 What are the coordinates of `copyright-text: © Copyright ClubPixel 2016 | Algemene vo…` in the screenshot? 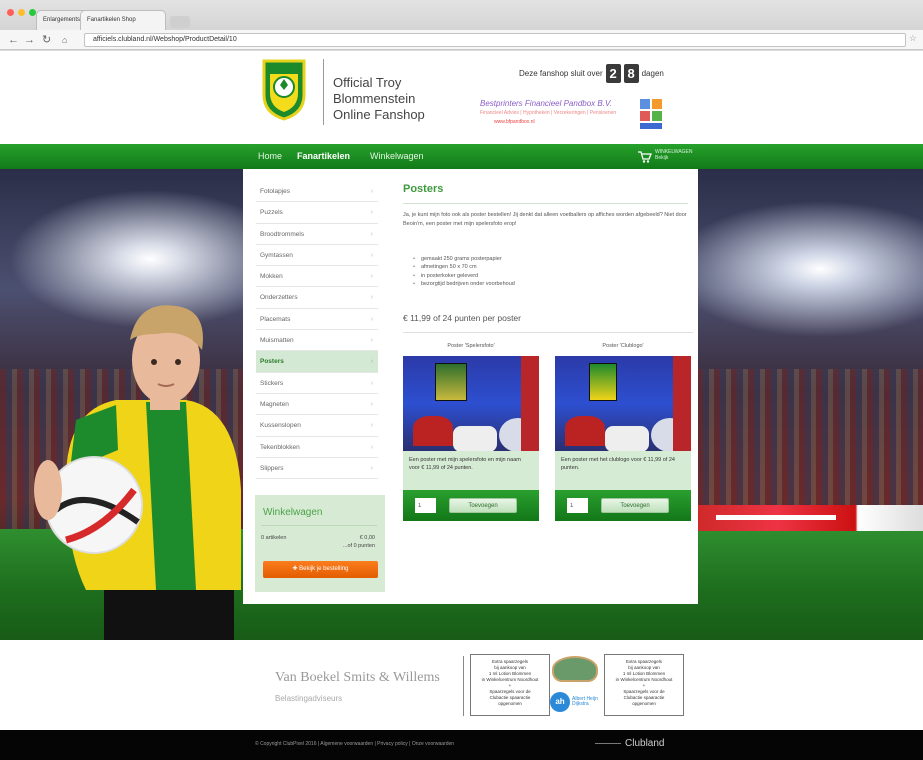 It's located at (355, 744).